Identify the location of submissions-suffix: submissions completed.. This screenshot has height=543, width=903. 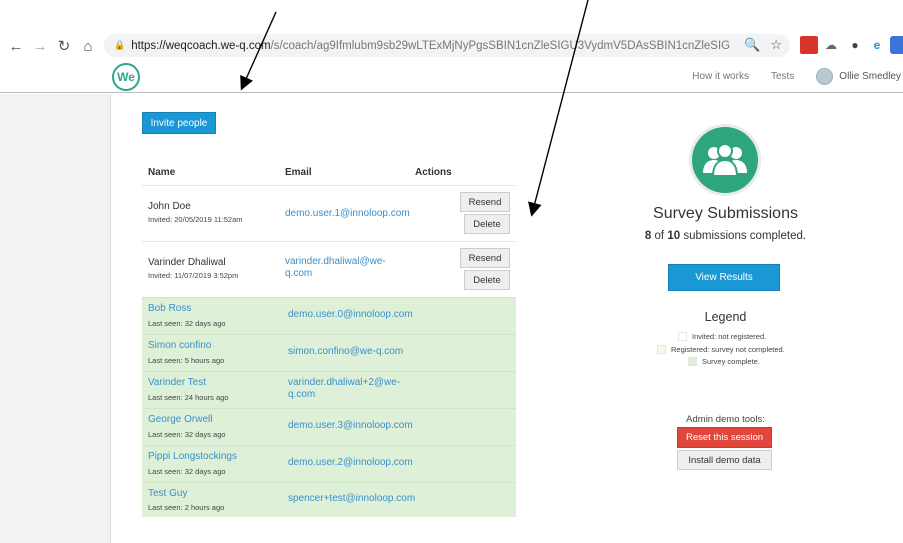
(745, 236).